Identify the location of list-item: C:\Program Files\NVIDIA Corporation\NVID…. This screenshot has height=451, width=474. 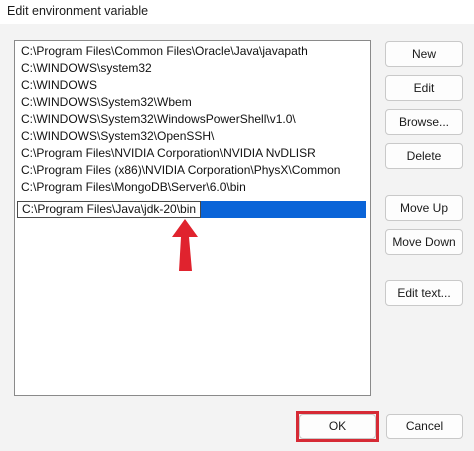
(193, 153).